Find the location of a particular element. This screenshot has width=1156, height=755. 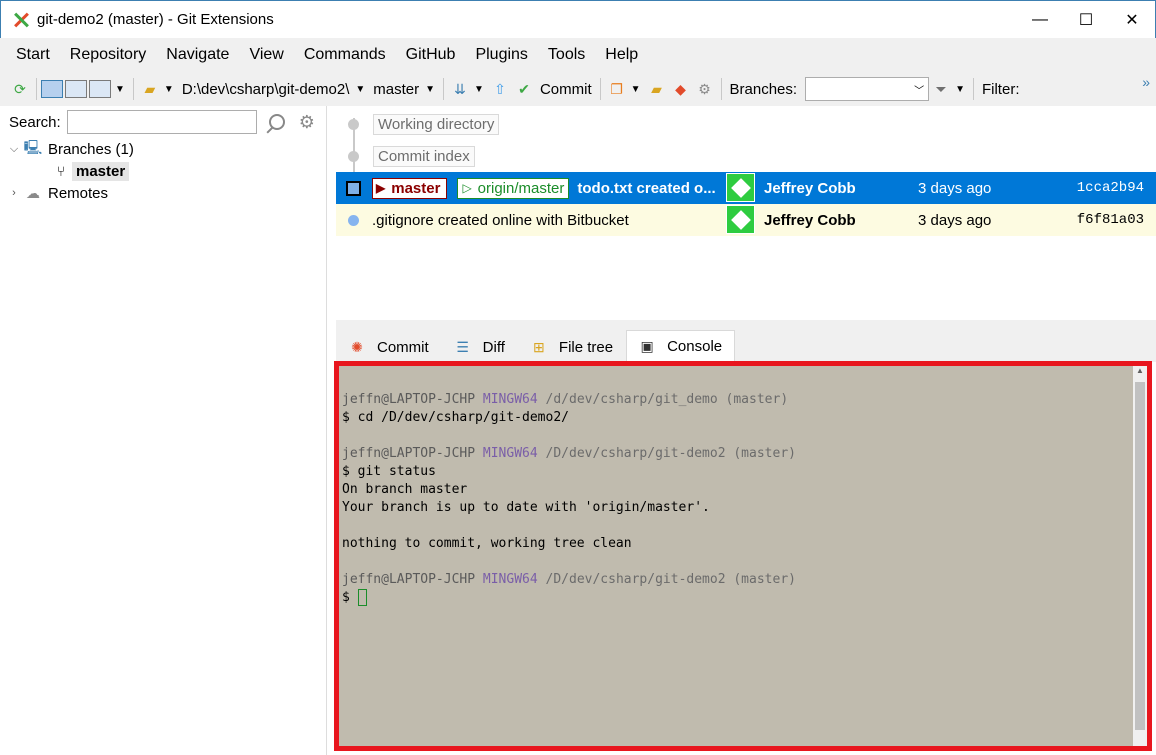

remotes-node-label: Remotes is located at coordinates (78, 193).